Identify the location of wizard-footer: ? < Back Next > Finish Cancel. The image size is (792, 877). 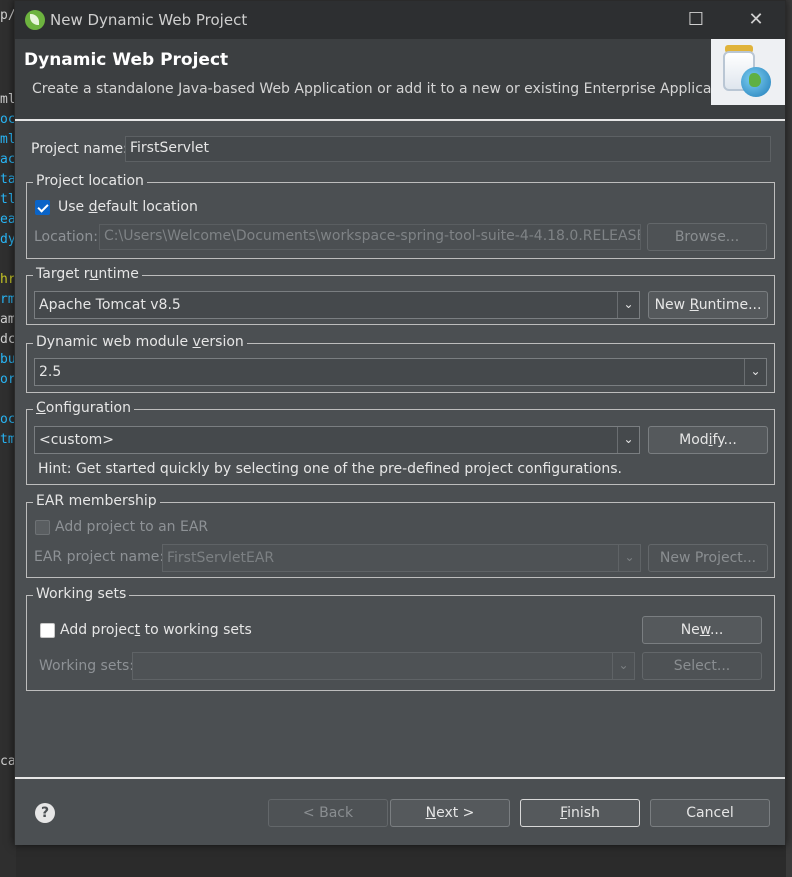
(400, 812).